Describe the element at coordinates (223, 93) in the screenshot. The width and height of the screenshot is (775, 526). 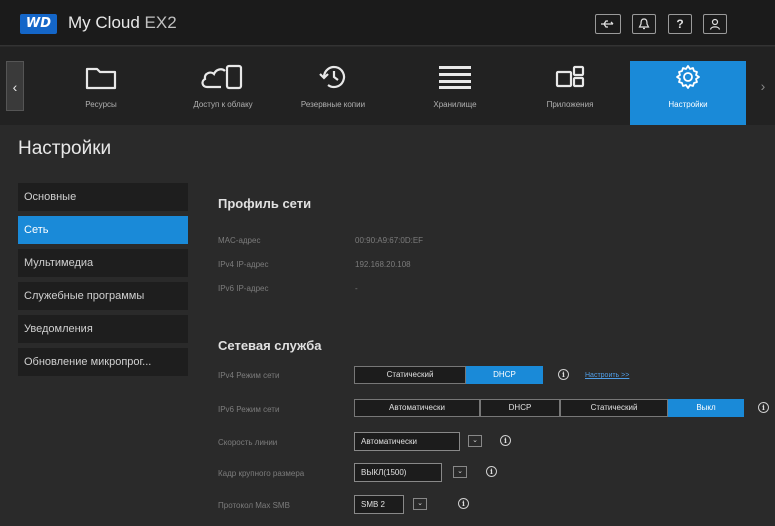
I see `nav-item-cloud-access: Доступ к облаку` at that location.